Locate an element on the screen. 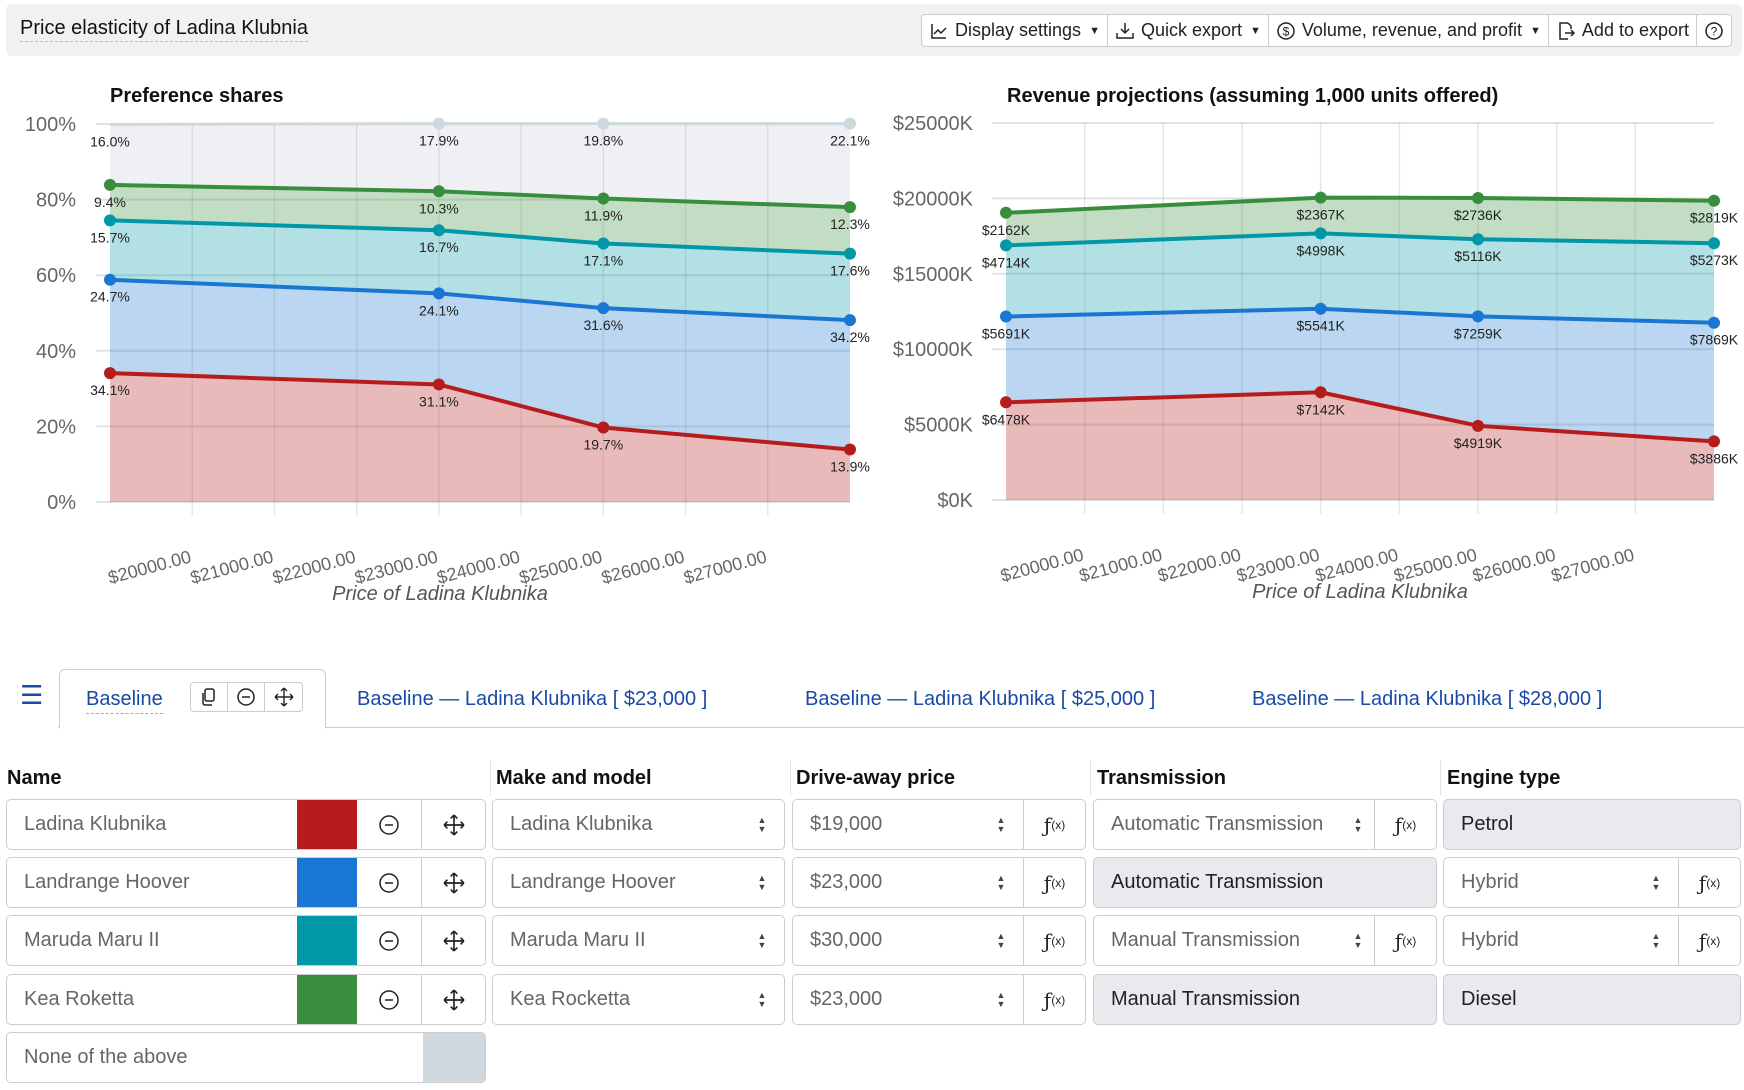 The height and width of the screenshot is (1090, 1744). remove-tab-button is located at coordinates (246, 697).